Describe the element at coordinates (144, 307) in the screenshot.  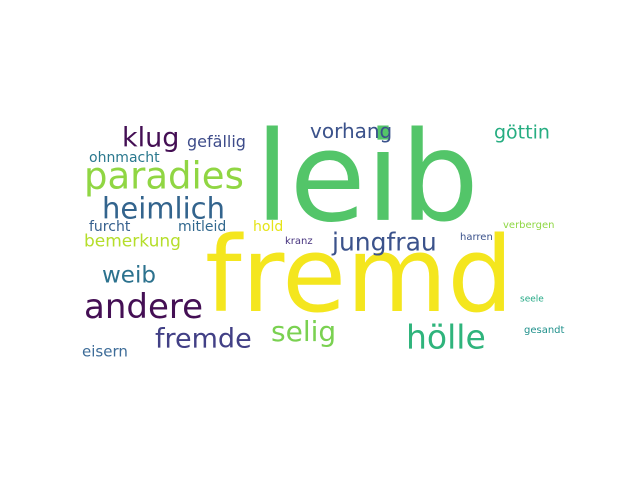
I see `word-andere: andere` at that location.